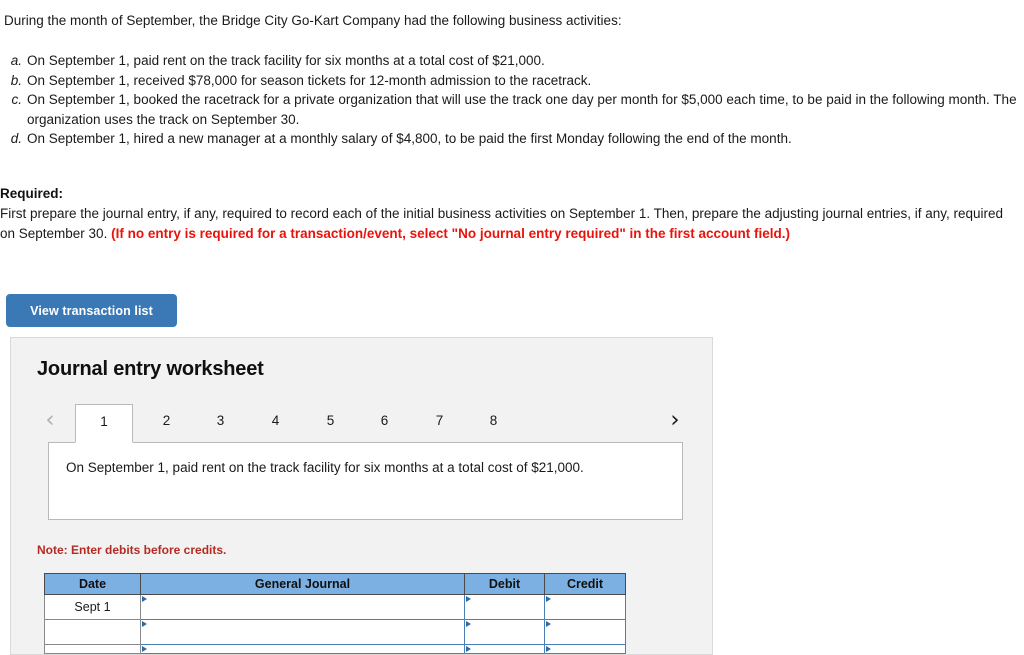 This screenshot has width=1024, height=655. Describe the element at coordinates (32, 193) in the screenshot. I see `required-heading: Required:` at that location.